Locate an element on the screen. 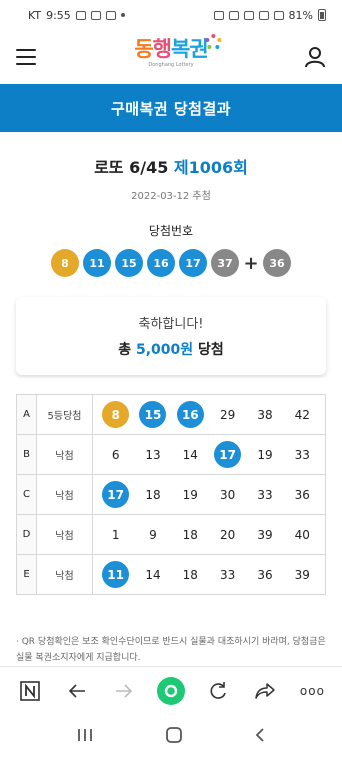 This screenshot has width=342, height=760. system-nav-bar is located at coordinates (171, 737).